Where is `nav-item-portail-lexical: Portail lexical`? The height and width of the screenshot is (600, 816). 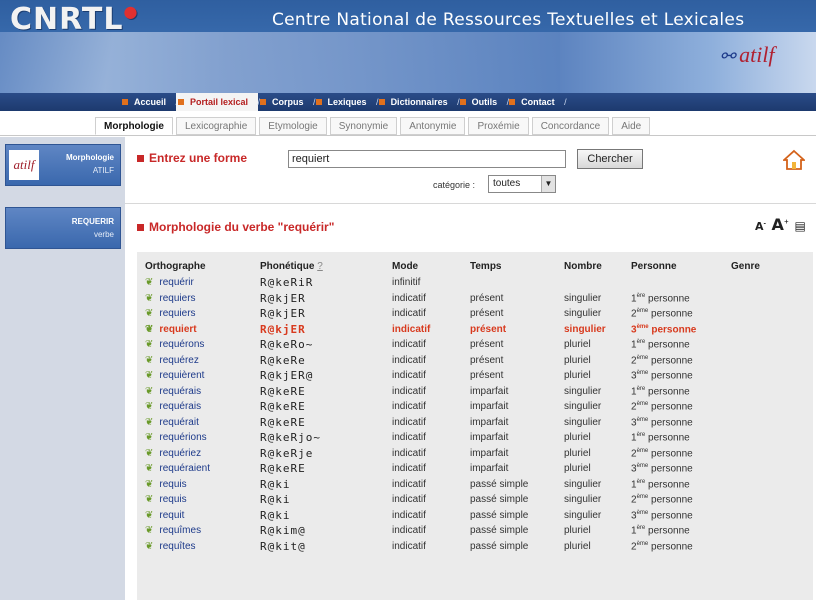
nav-item-portail-lexical: Portail lexical is located at coordinates (218, 102).